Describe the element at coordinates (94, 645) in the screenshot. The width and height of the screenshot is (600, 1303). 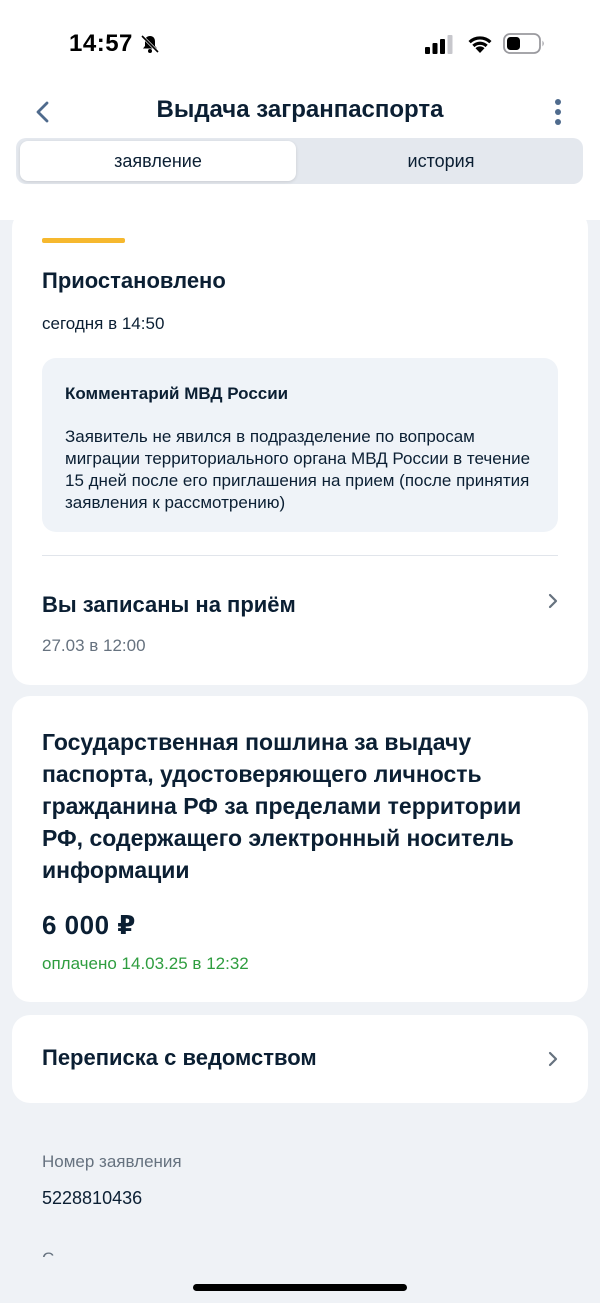
I see `appointment-date: 27.03 в 12:00` at that location.